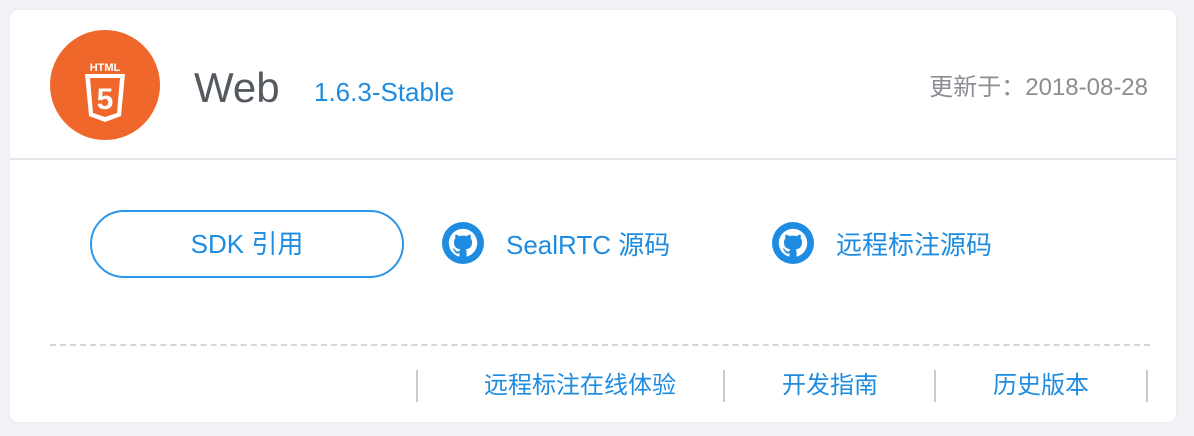 The width and height of the screenshot is (1194, 436). I want to click on platform-title: Web, so click(237, 87).